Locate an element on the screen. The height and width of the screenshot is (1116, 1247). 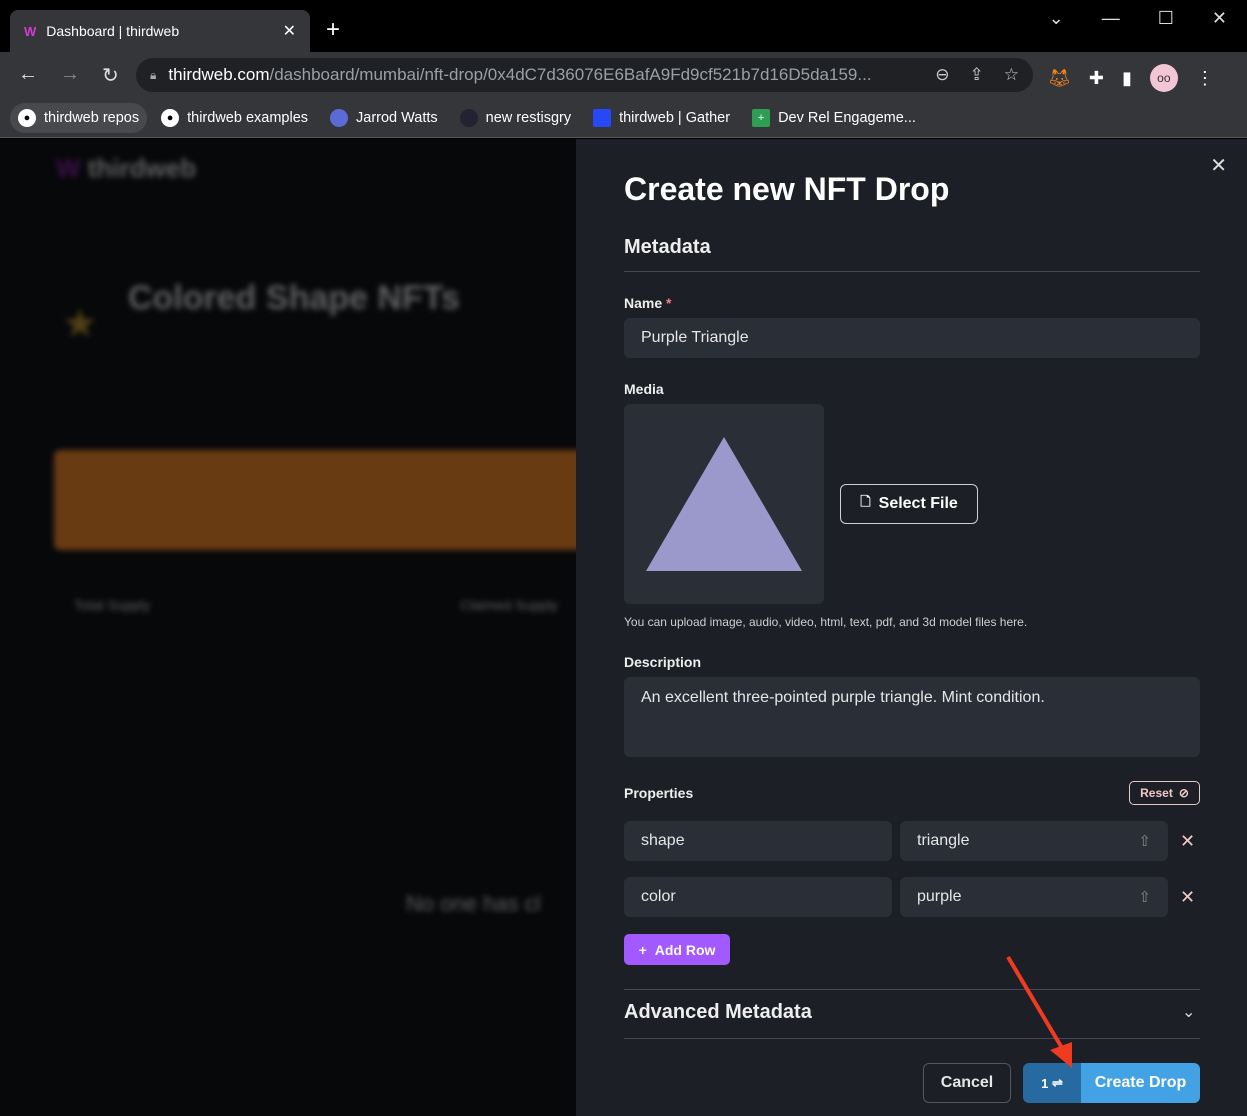
tab-close-icon: ✕ is located at coordinates (289, 31).